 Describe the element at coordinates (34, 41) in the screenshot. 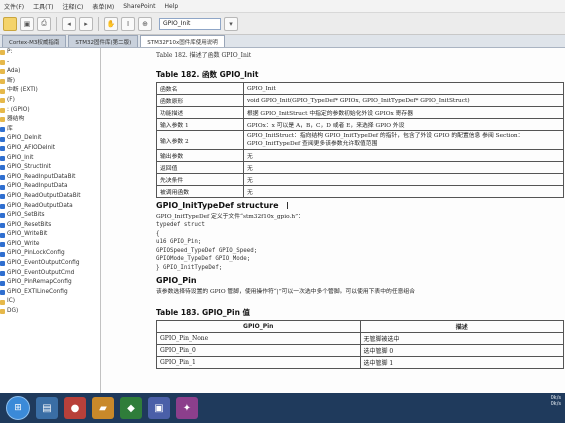

I see `tab-cortex-m3: Cortex-M3权威指南` at that location.